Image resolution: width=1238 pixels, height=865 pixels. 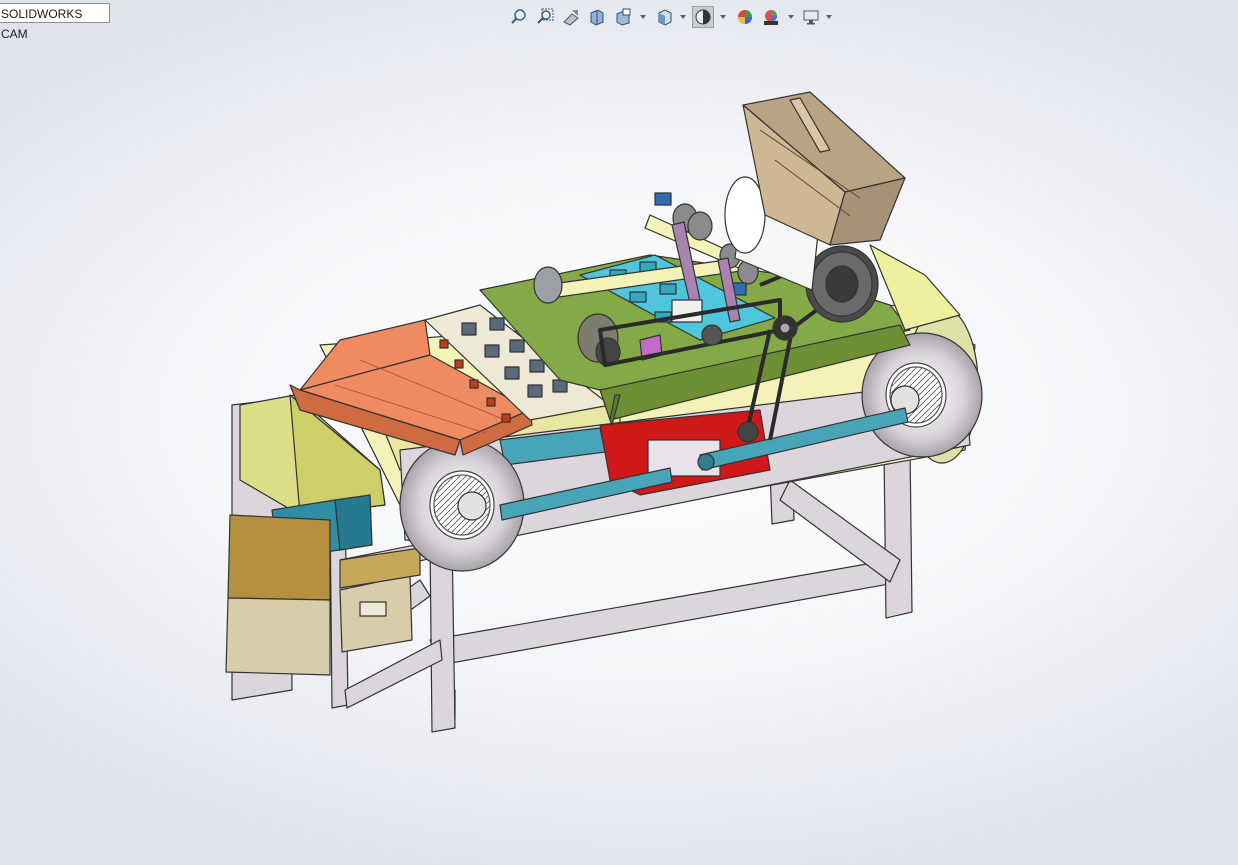 I want to click on display-style-button, so click(x=703, y=17).